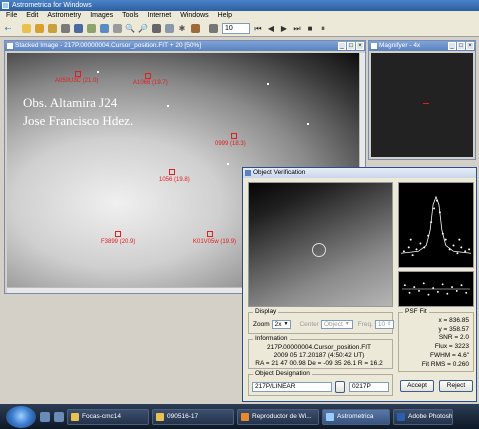 Image resolution: width=479 pixels, height=429 pixels. What do you see at coordinates (130, 29) in the screenshot?
I see `zoom-in-icon: 🔍` at bounding box center [130, 29].